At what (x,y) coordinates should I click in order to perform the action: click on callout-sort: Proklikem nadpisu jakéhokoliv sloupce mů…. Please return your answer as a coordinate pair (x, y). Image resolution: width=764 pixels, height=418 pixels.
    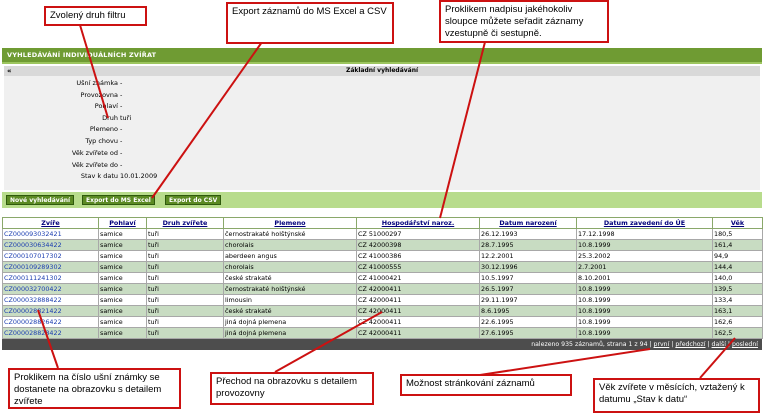
    Looking at the image, I should click on (524, 21).